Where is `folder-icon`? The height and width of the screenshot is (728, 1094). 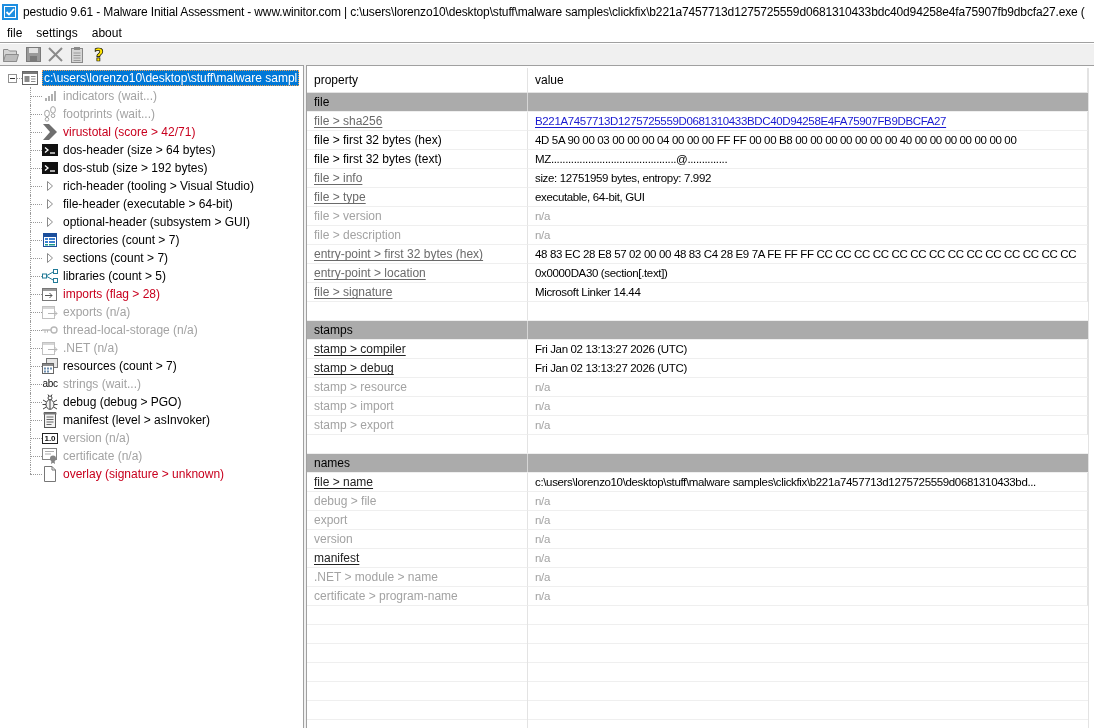 folder-icon is located at coordinates (11, 54).